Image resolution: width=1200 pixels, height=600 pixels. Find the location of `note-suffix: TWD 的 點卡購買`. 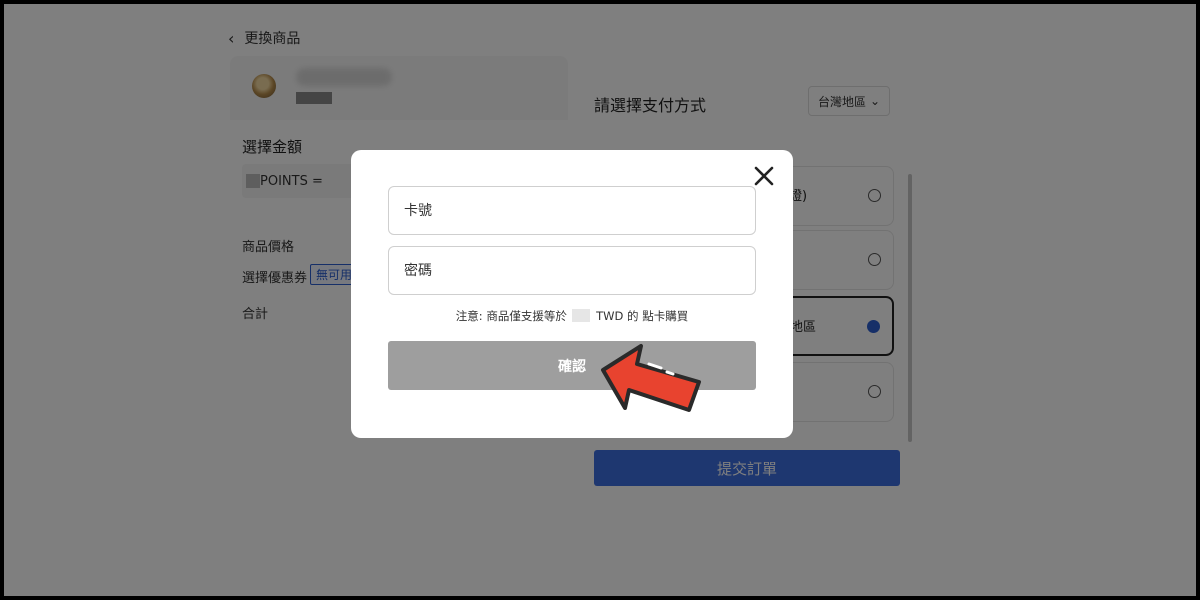

note-suffix: TWD 的 點卡購買 is located at coordinates (642, 316).